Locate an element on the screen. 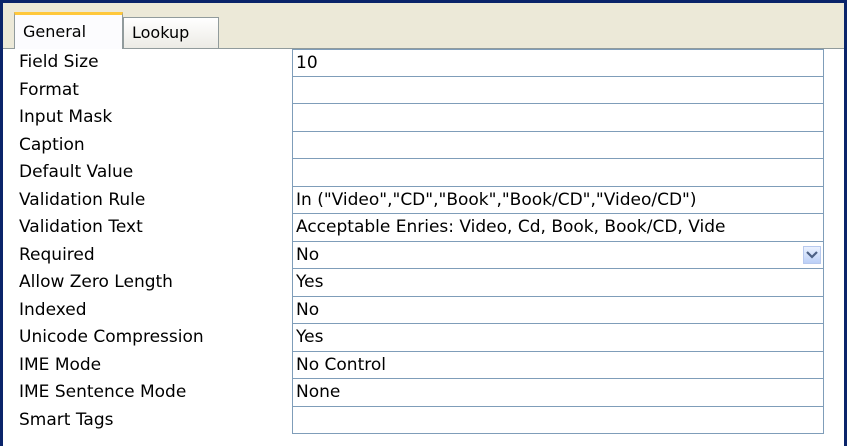 Image resolution: width=847 pixels, height=446 pixels. smart-tags-input is located at coordinates (558, 420).